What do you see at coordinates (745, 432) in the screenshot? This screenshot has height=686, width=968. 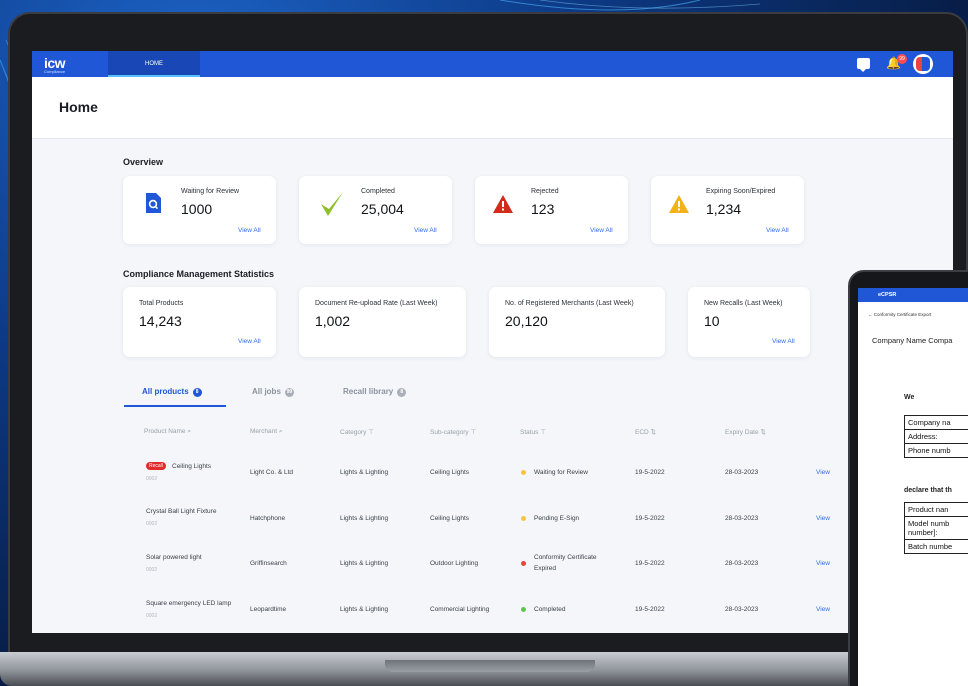 I see `column-header-expiry-date: Expiry Date ⇅` at bounding box center [745, 432].